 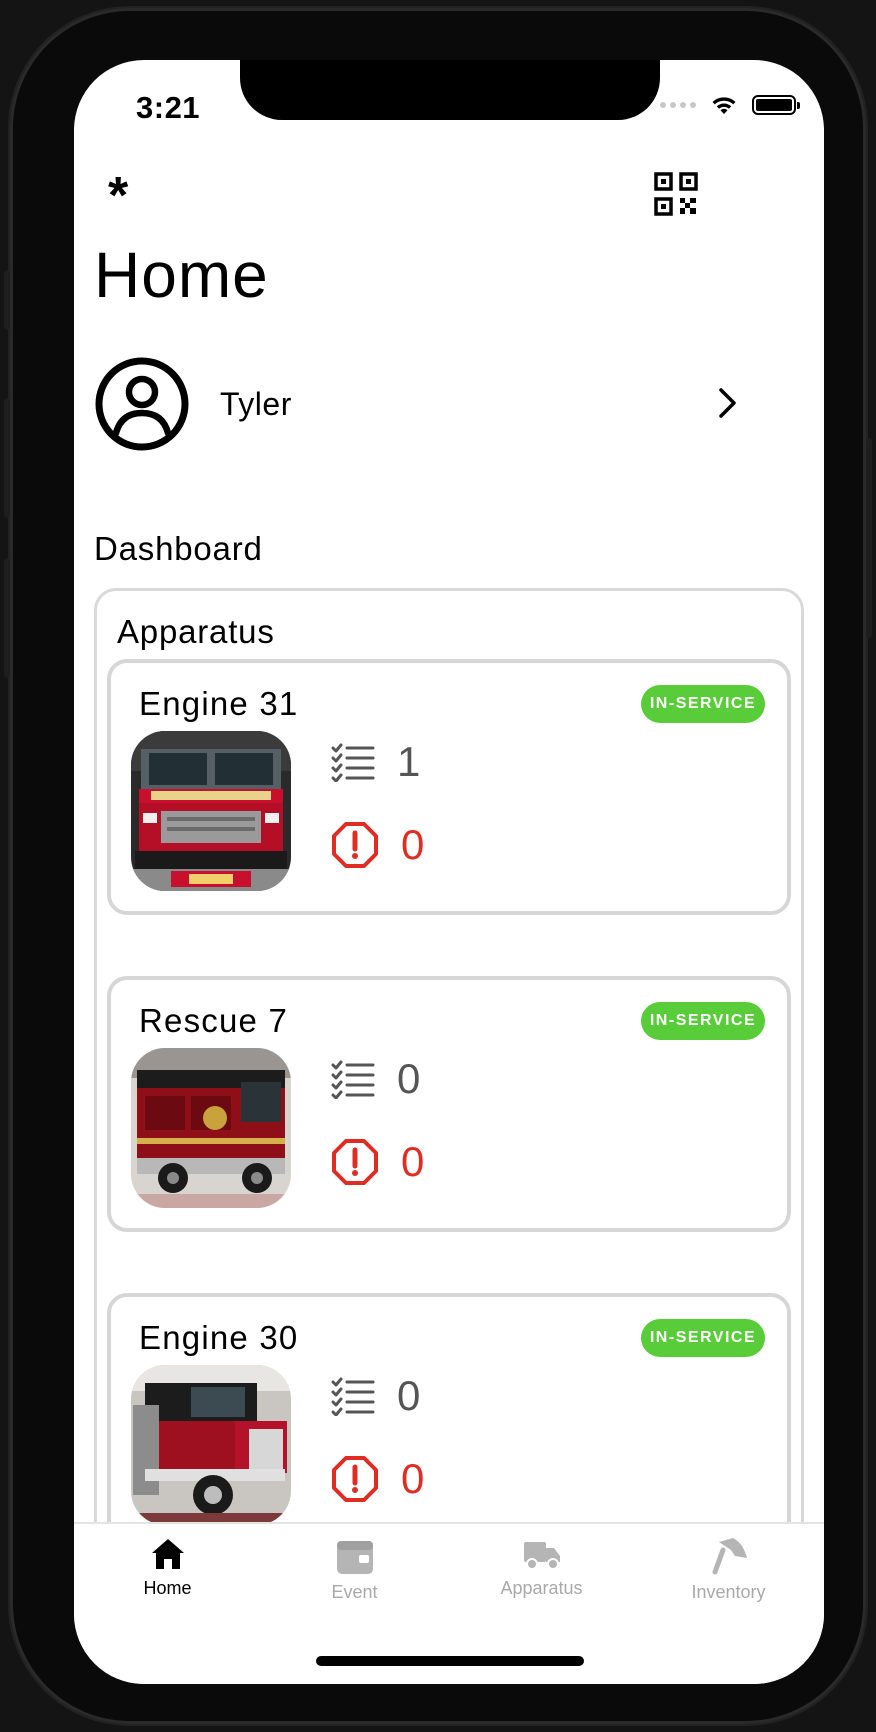 I want to click on battery-icon, so click(x=776, y=105).